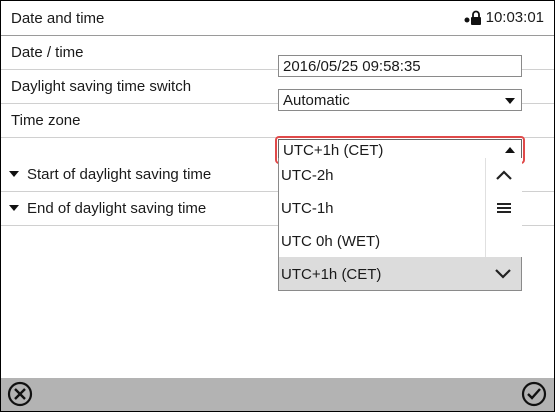  What do you see at coordinates (382, 174) in the screenshot?
I see `dropdown-option: UTC-2h` at bounding box center [382, 174].